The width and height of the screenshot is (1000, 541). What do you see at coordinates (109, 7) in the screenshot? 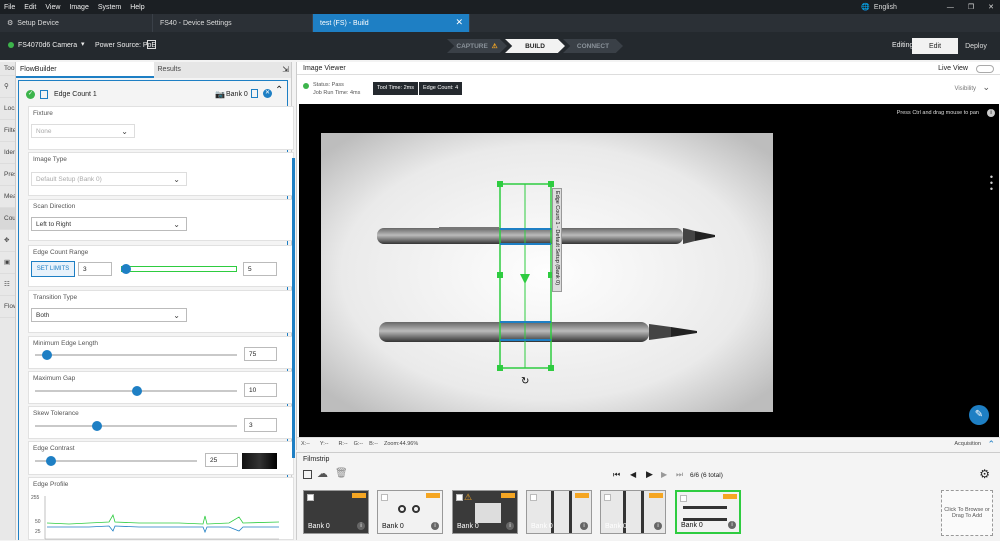
I see `menu-system: System` at bounding box center [109, 7].